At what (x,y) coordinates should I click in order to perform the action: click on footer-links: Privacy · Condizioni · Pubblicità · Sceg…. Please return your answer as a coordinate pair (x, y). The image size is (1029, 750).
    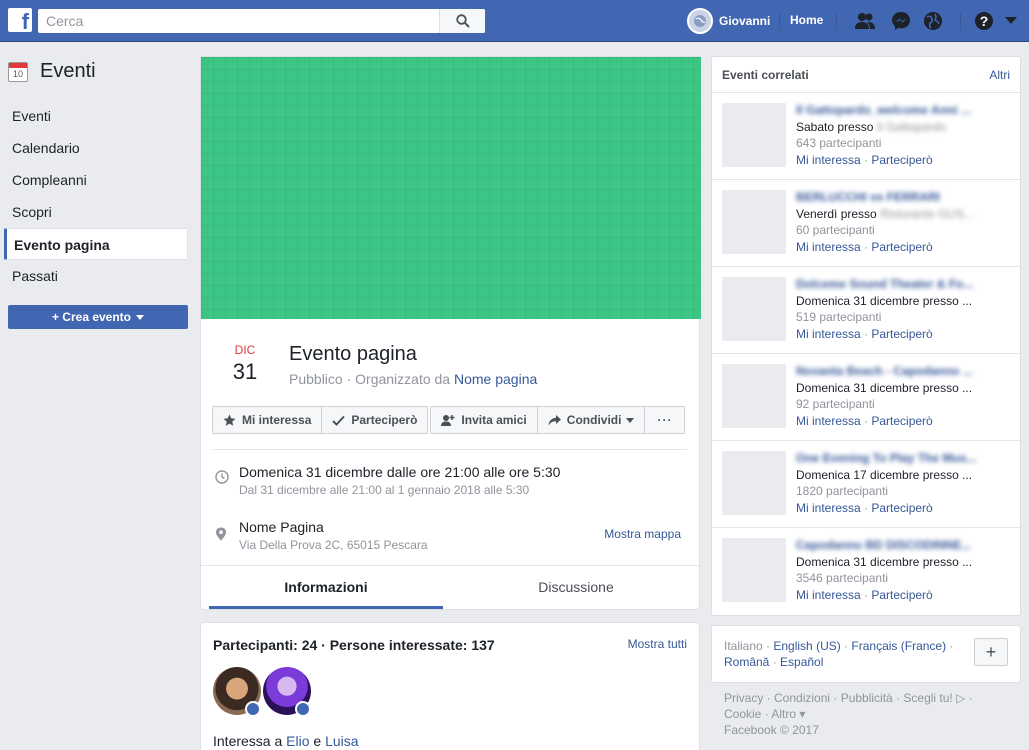
    Looking at the image, I should click on (869, 714).